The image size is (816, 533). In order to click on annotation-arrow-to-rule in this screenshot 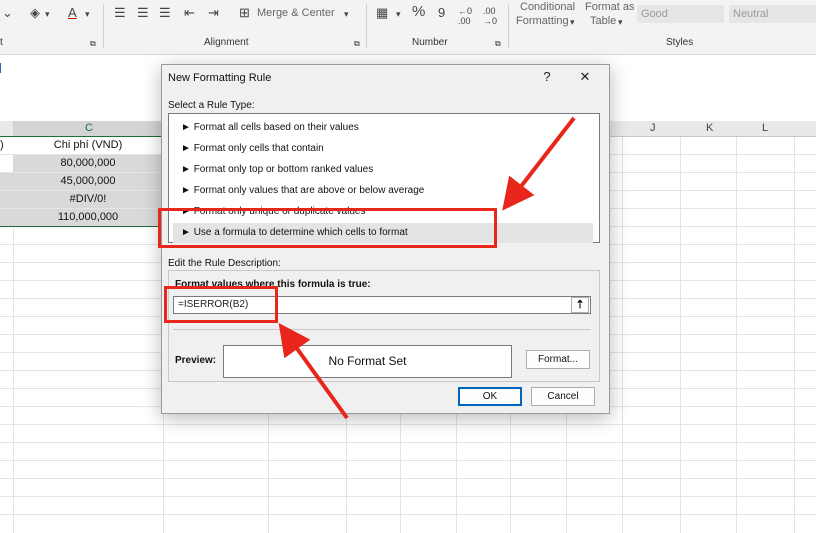, I will do `click(539, 163)`.